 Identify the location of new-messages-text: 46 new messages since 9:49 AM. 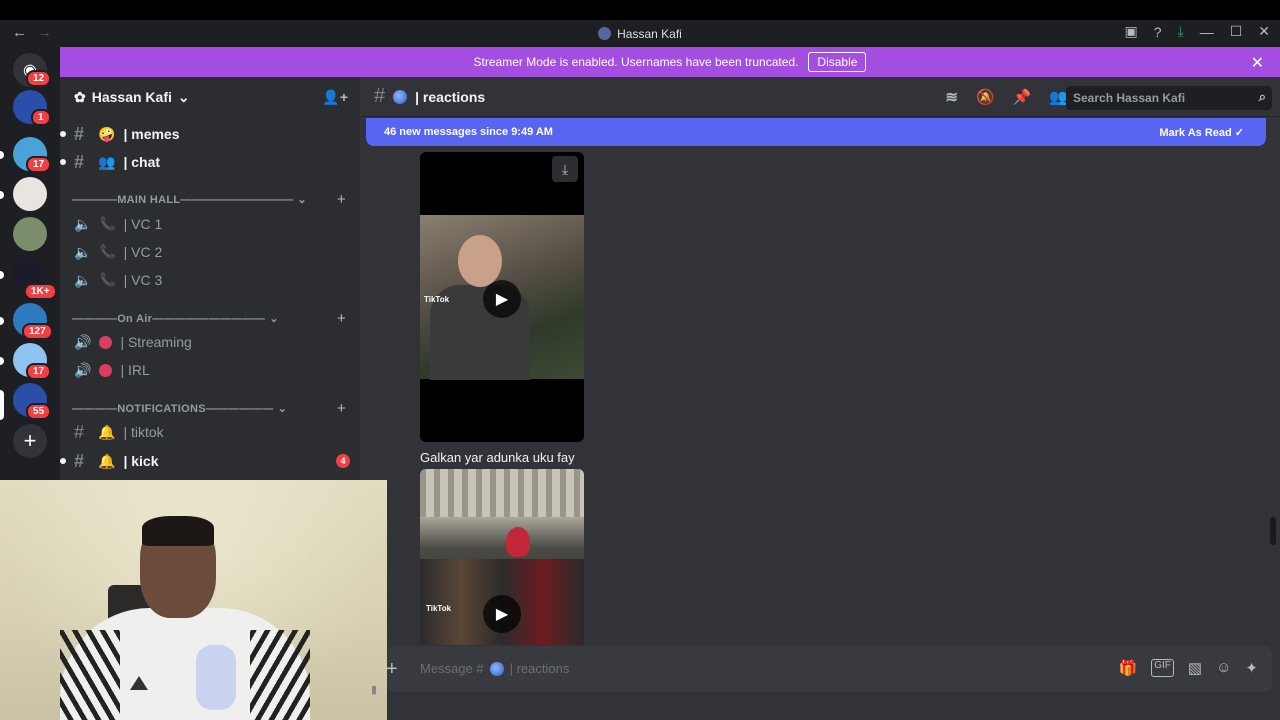
(468, 132).